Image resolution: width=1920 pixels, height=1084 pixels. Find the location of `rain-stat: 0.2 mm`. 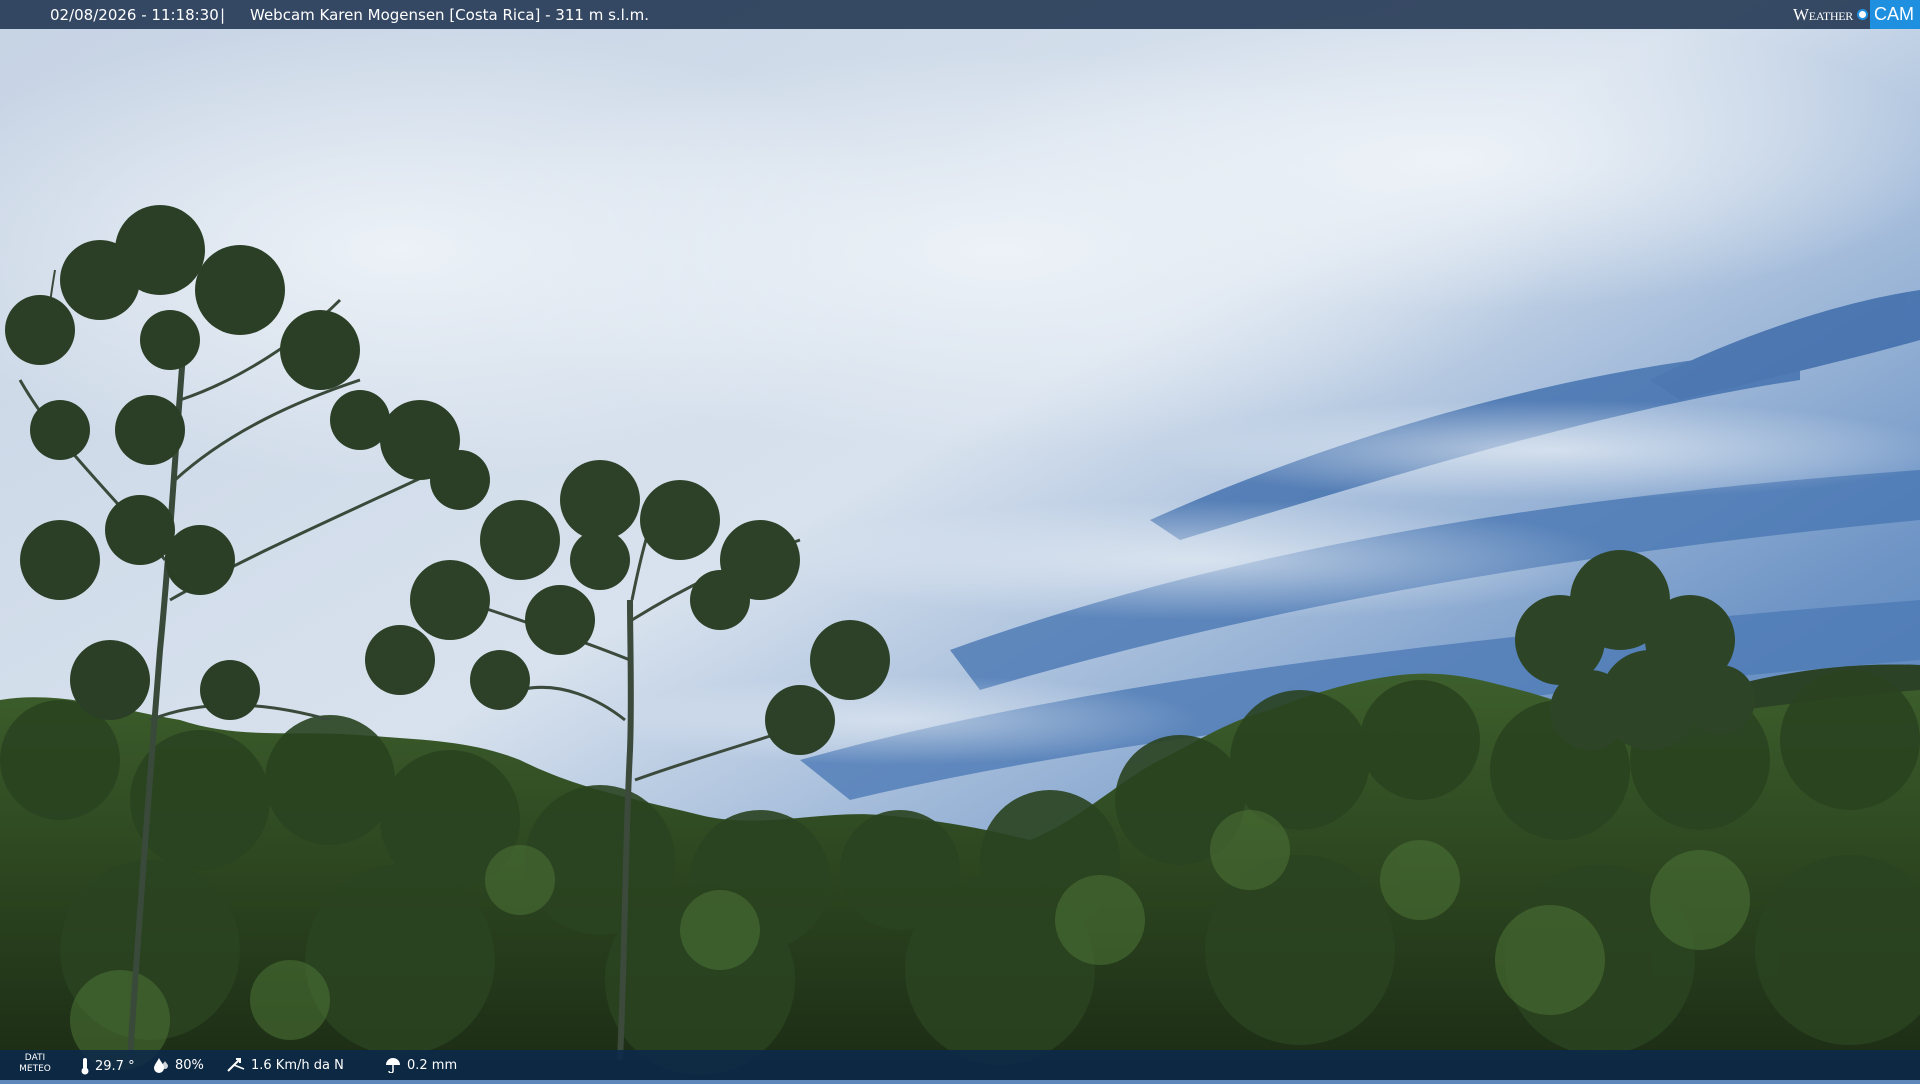

rain-stat: 0.2 mm is located at coordinates (420, 1065).